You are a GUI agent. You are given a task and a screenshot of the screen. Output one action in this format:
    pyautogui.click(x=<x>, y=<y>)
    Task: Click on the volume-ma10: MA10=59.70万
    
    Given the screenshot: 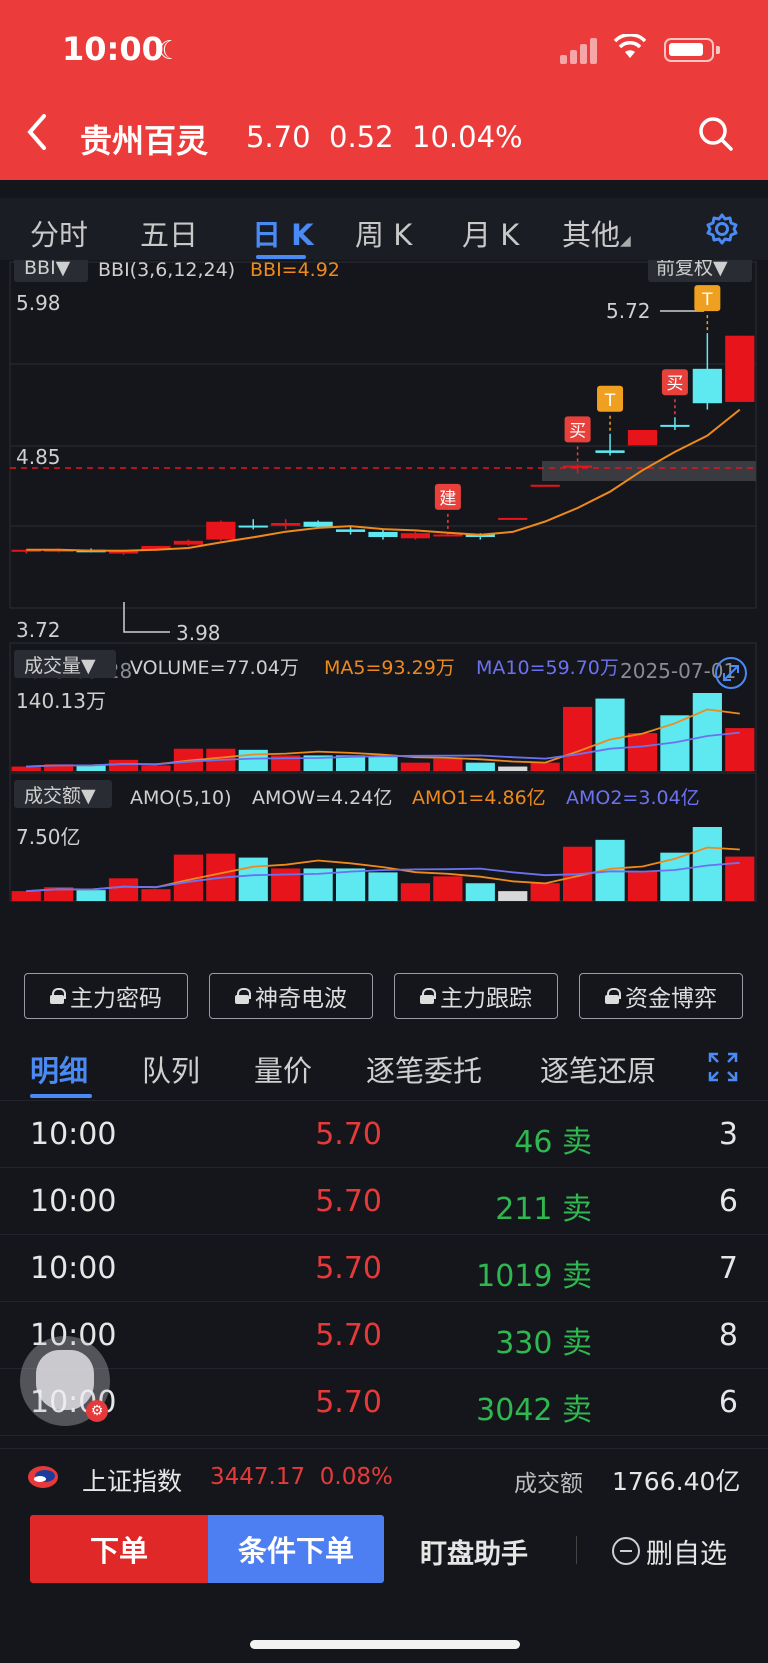 What is the action you would take?
    pyautogui.click(x=547, y=668)
    